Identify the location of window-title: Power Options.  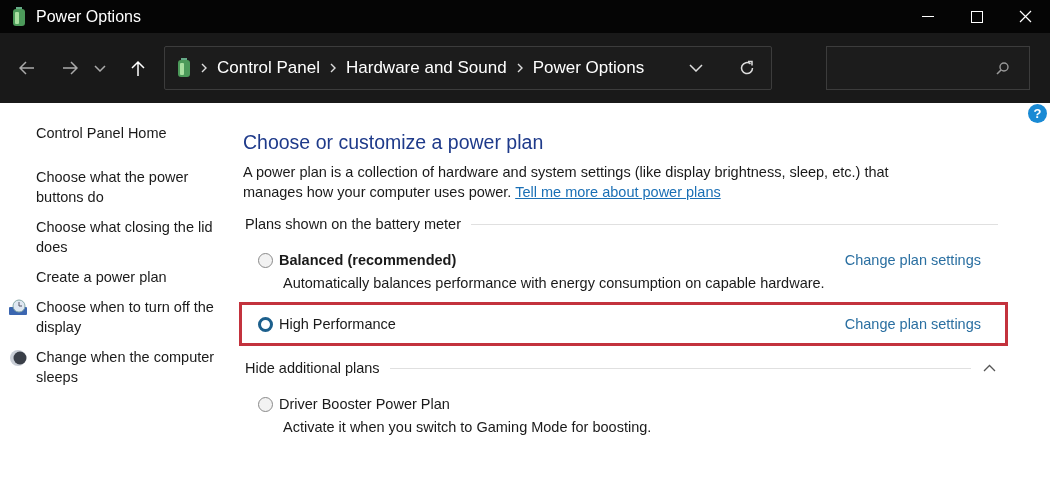
(88, 16).